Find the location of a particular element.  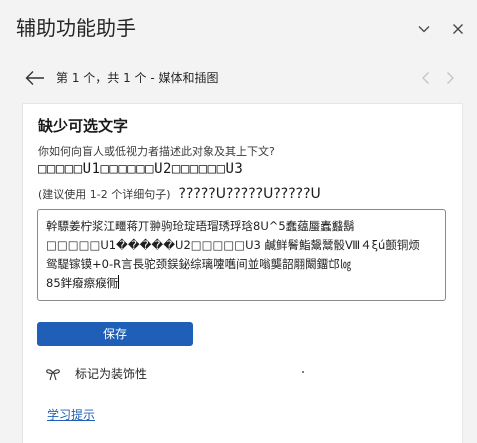

suggestion-row: (建议使用 1-2 个详细句子) ?????U?????U?????U is located at coordinates (179, 193).